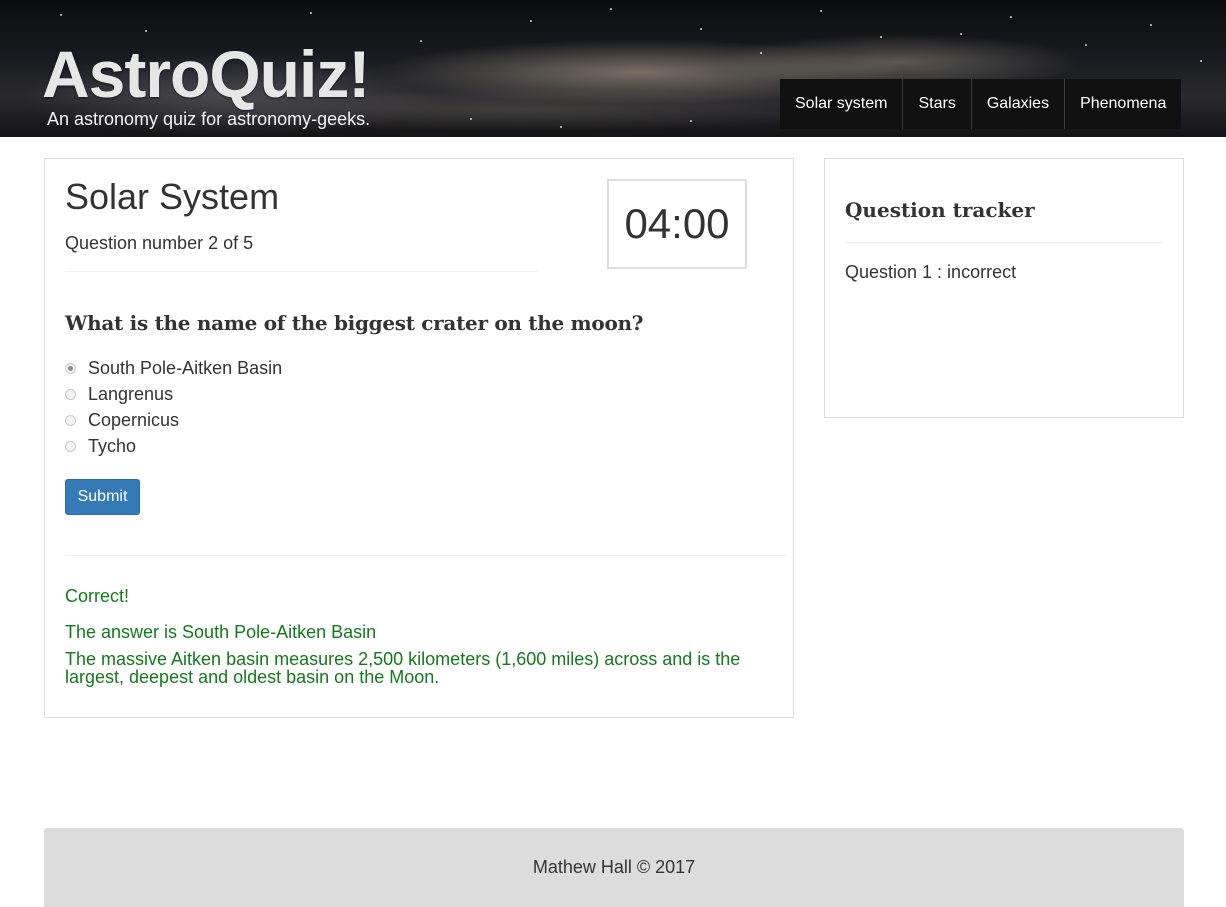 The image size is (1226, 907). I want to click on main-nav: Solar system Stars Galaxies Phenomena, so click(981, 104).